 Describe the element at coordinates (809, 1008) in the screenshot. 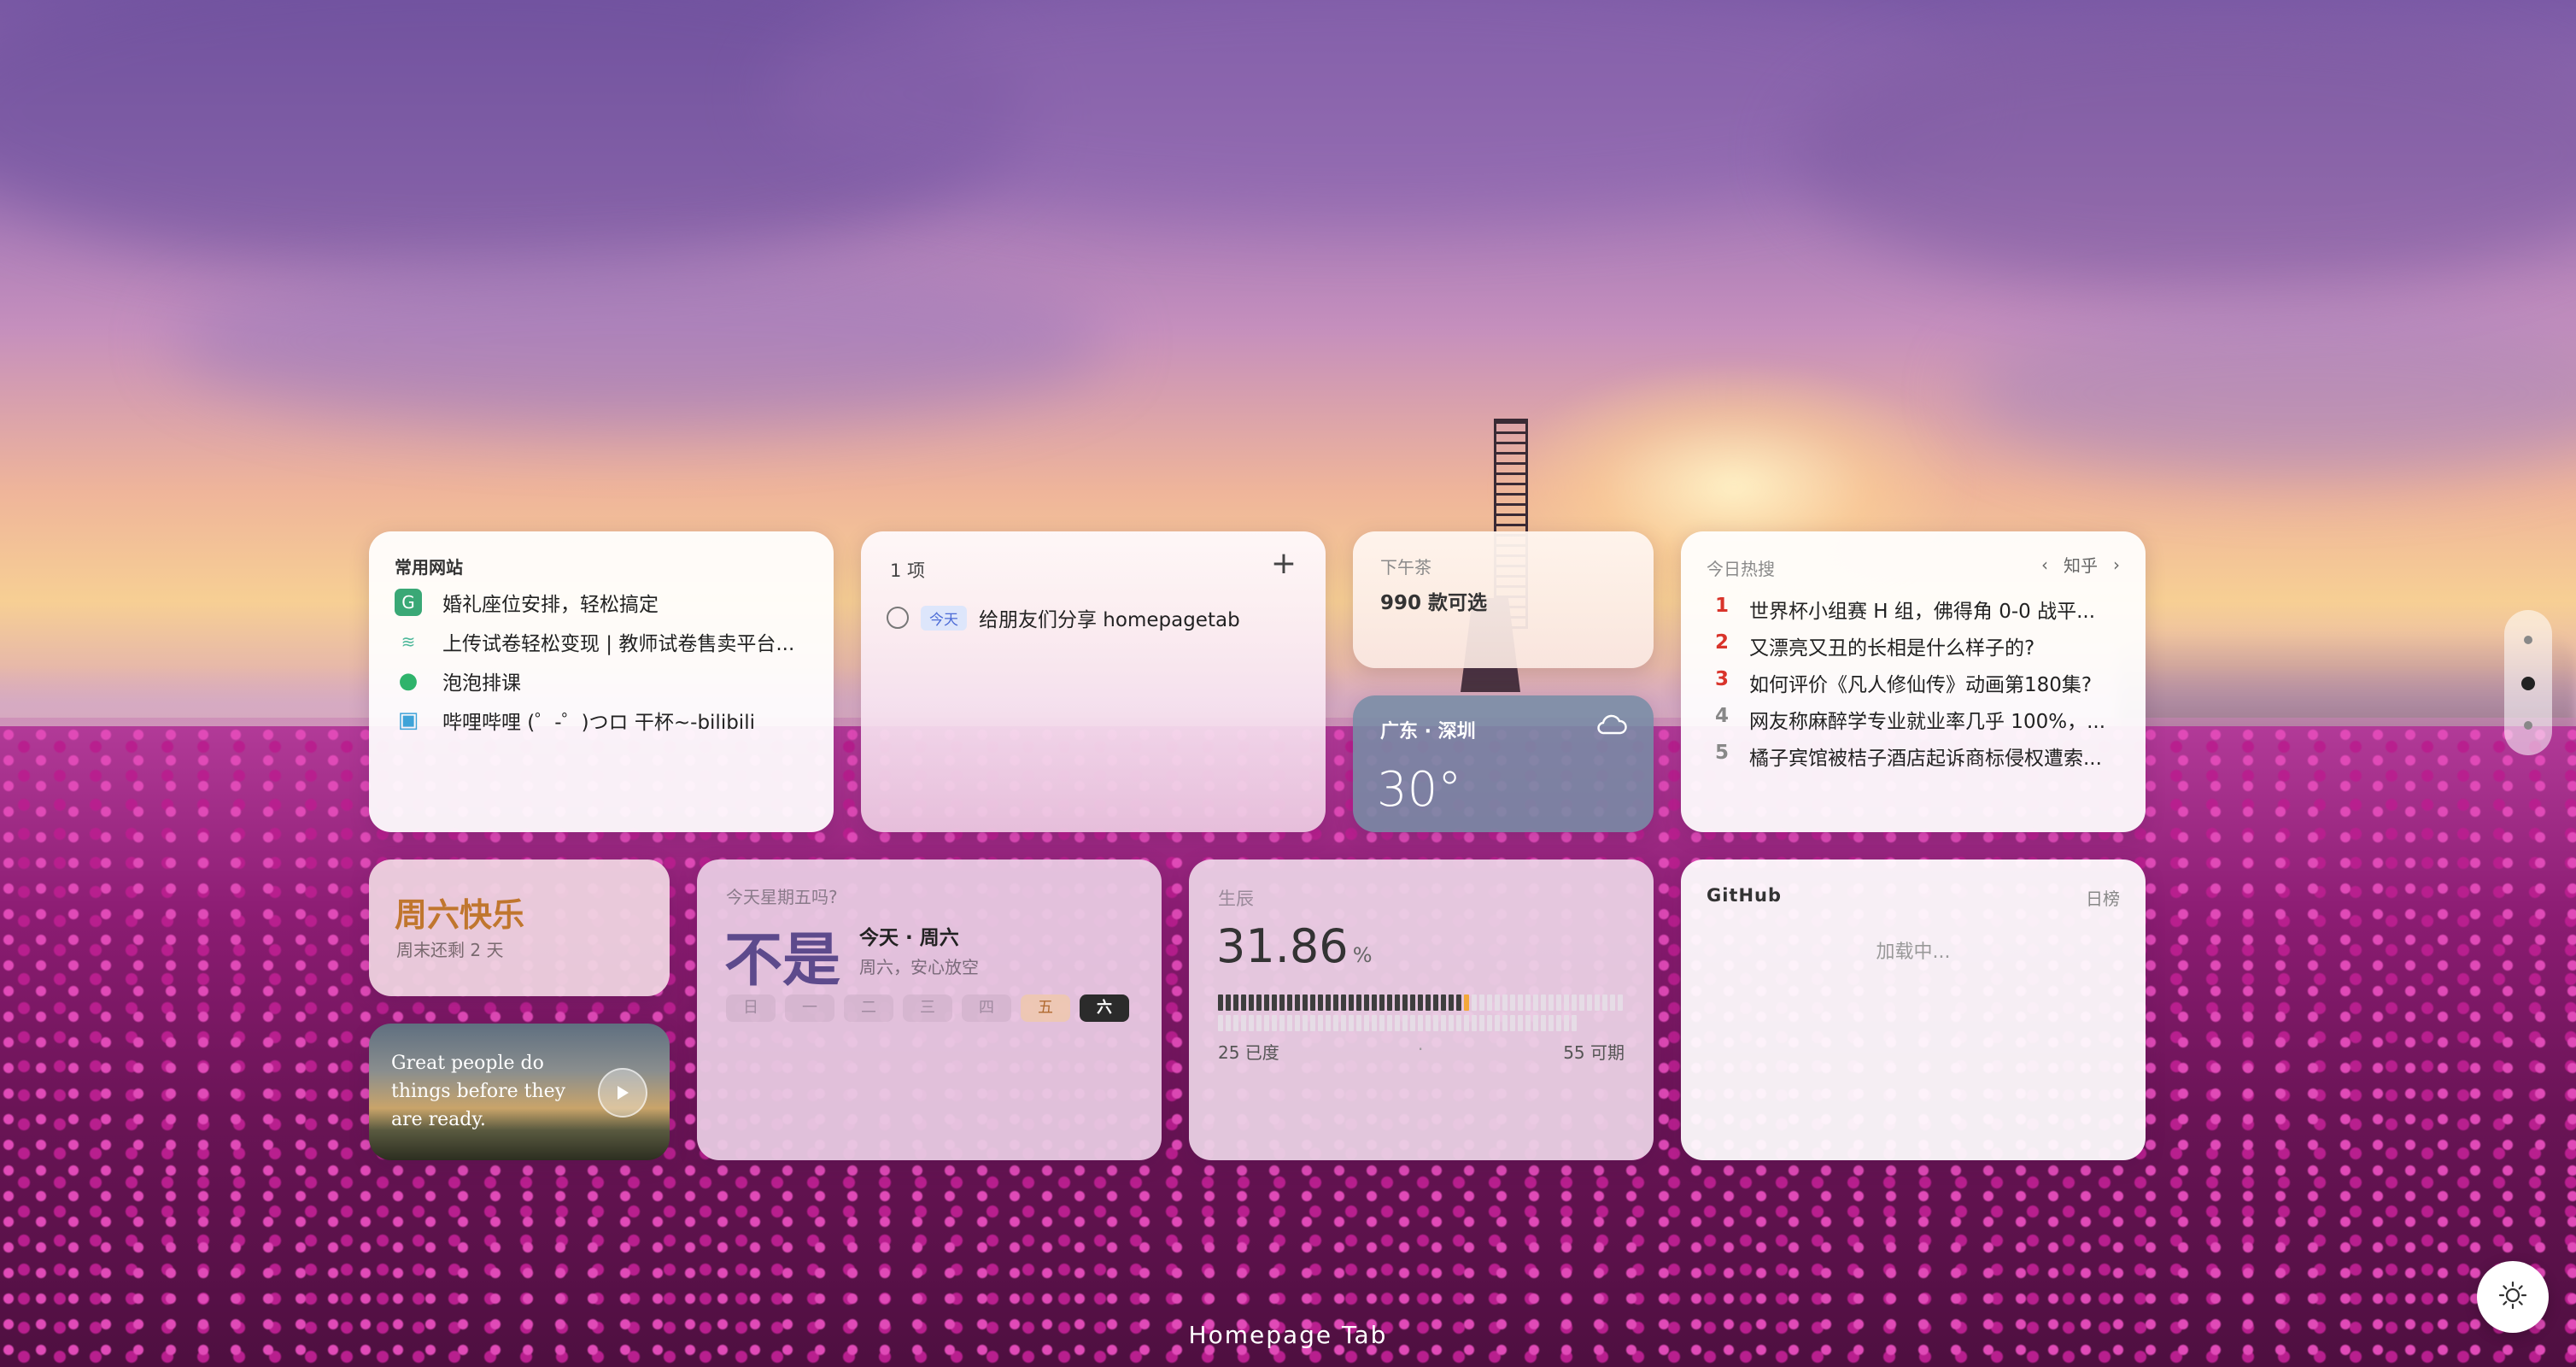

I see `day-chip: 一` at that location.